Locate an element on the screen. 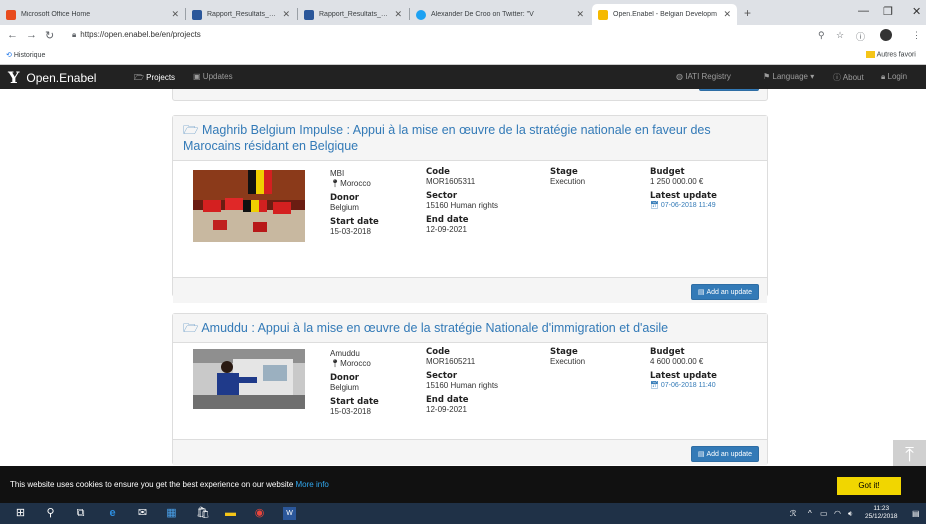  taskbar-clock: 11:23 25/12/2018 is located at coordinates (881, 513).